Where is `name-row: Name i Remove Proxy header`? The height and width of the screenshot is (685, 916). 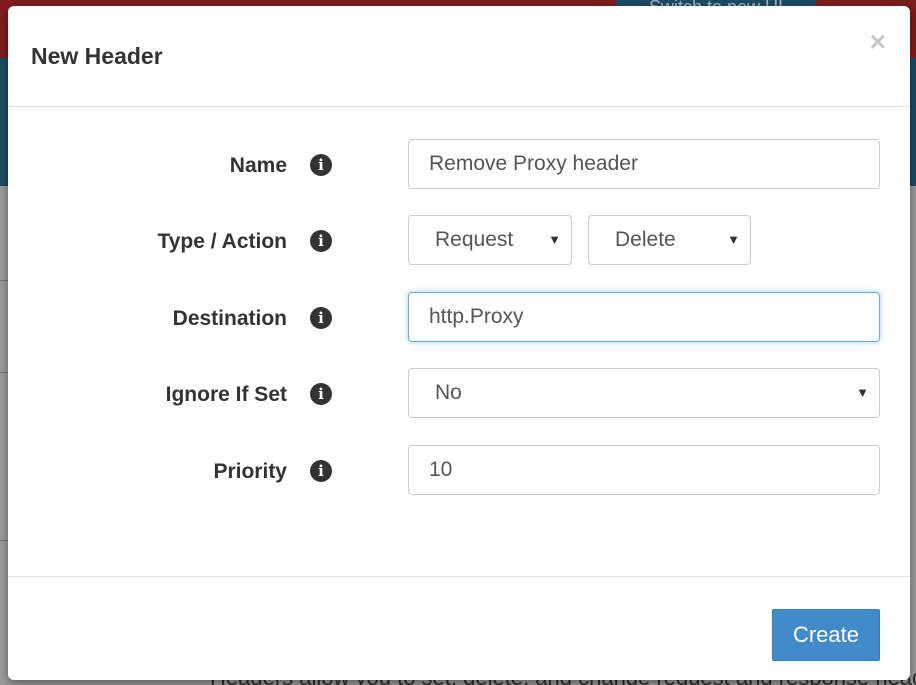 name-row: Name i Remove Proxy header is located at coordinates (459, 166).